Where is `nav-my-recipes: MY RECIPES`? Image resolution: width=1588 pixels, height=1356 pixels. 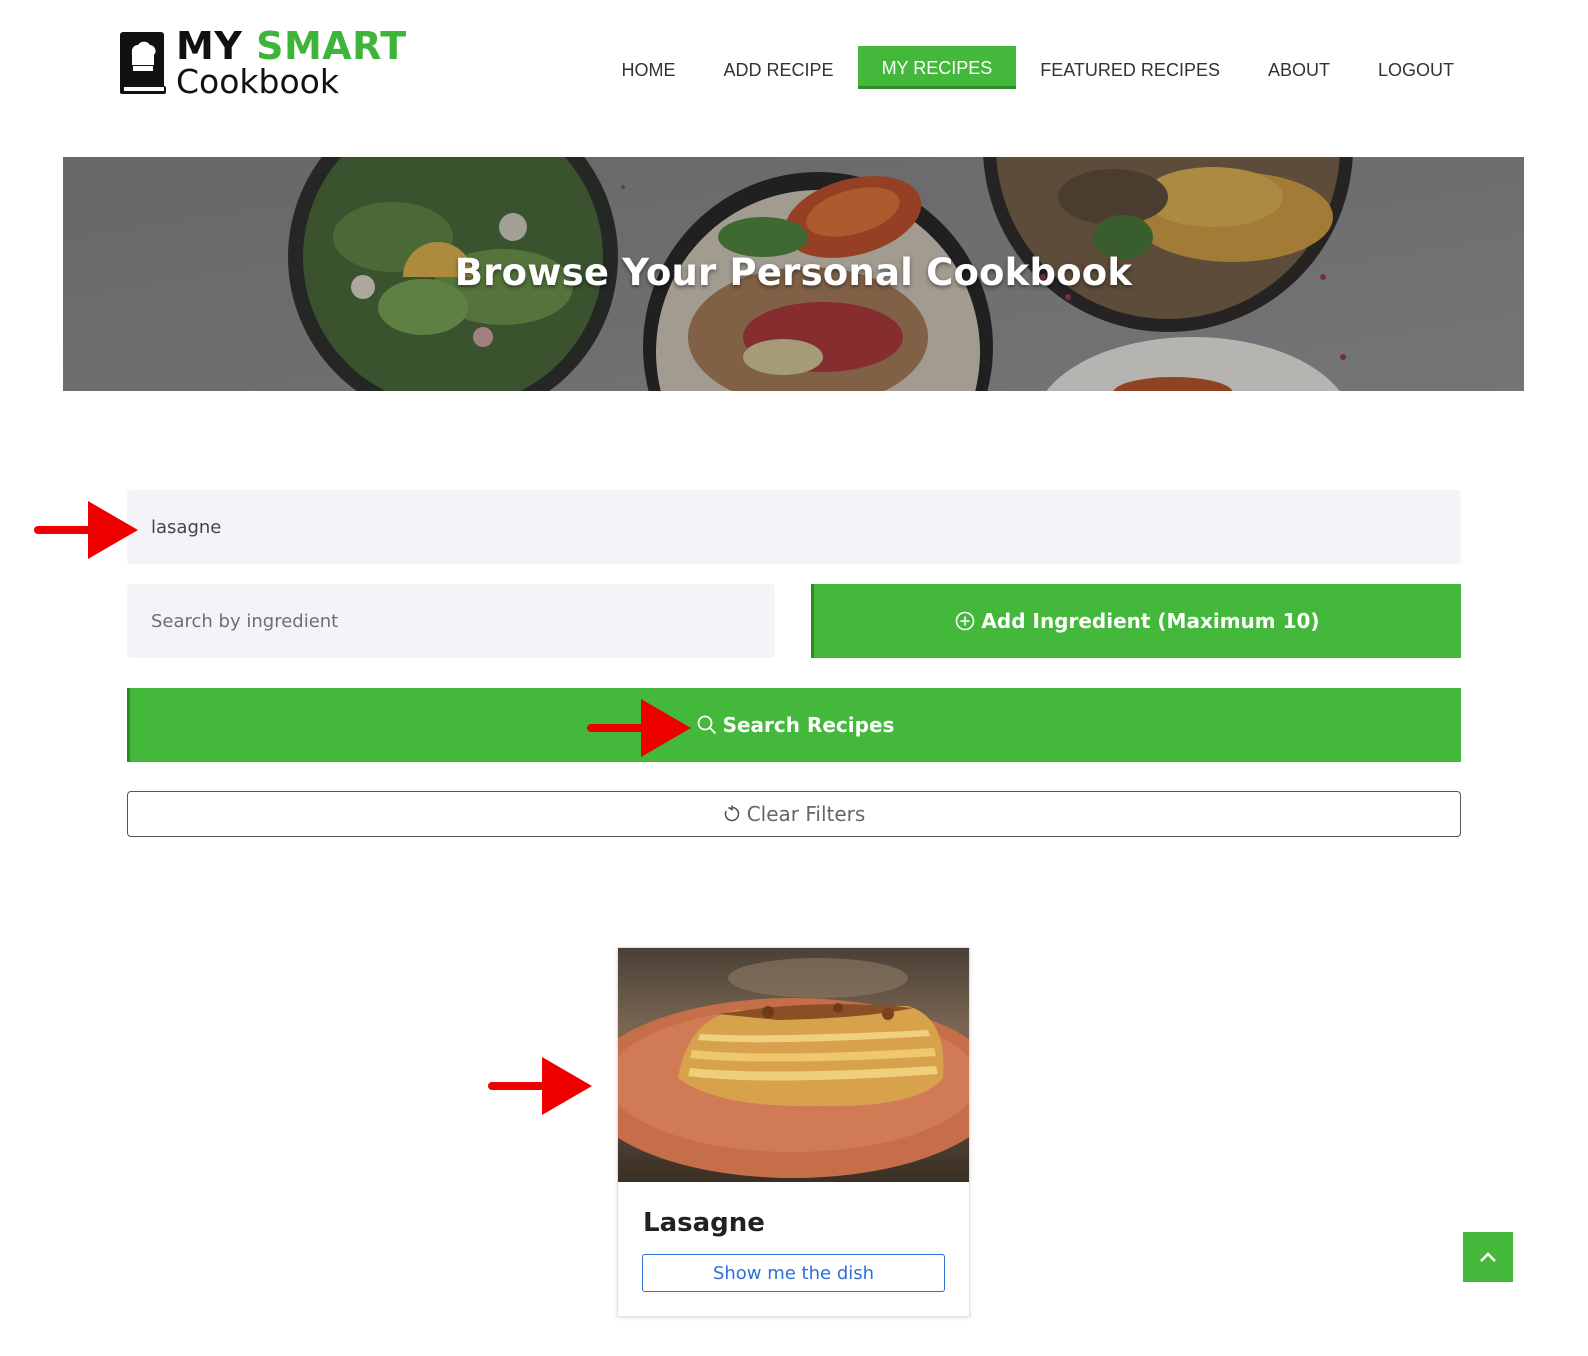 nav-my-recipes: MY RECIPES is located at coordinates (937, 67).